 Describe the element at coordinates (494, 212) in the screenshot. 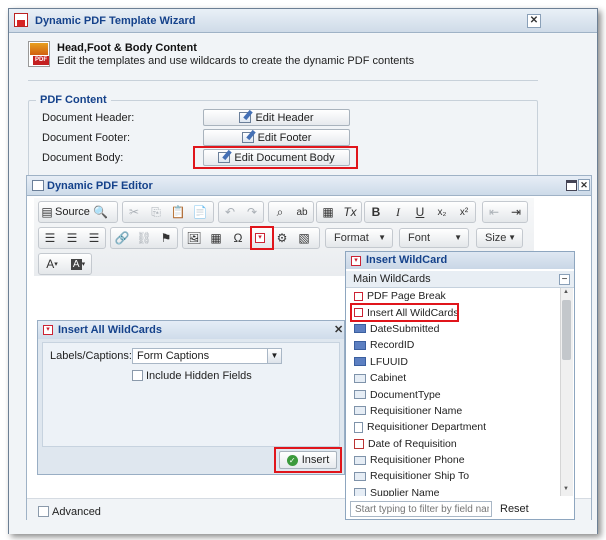

I see `outdent-icon: ⇤` at that location.